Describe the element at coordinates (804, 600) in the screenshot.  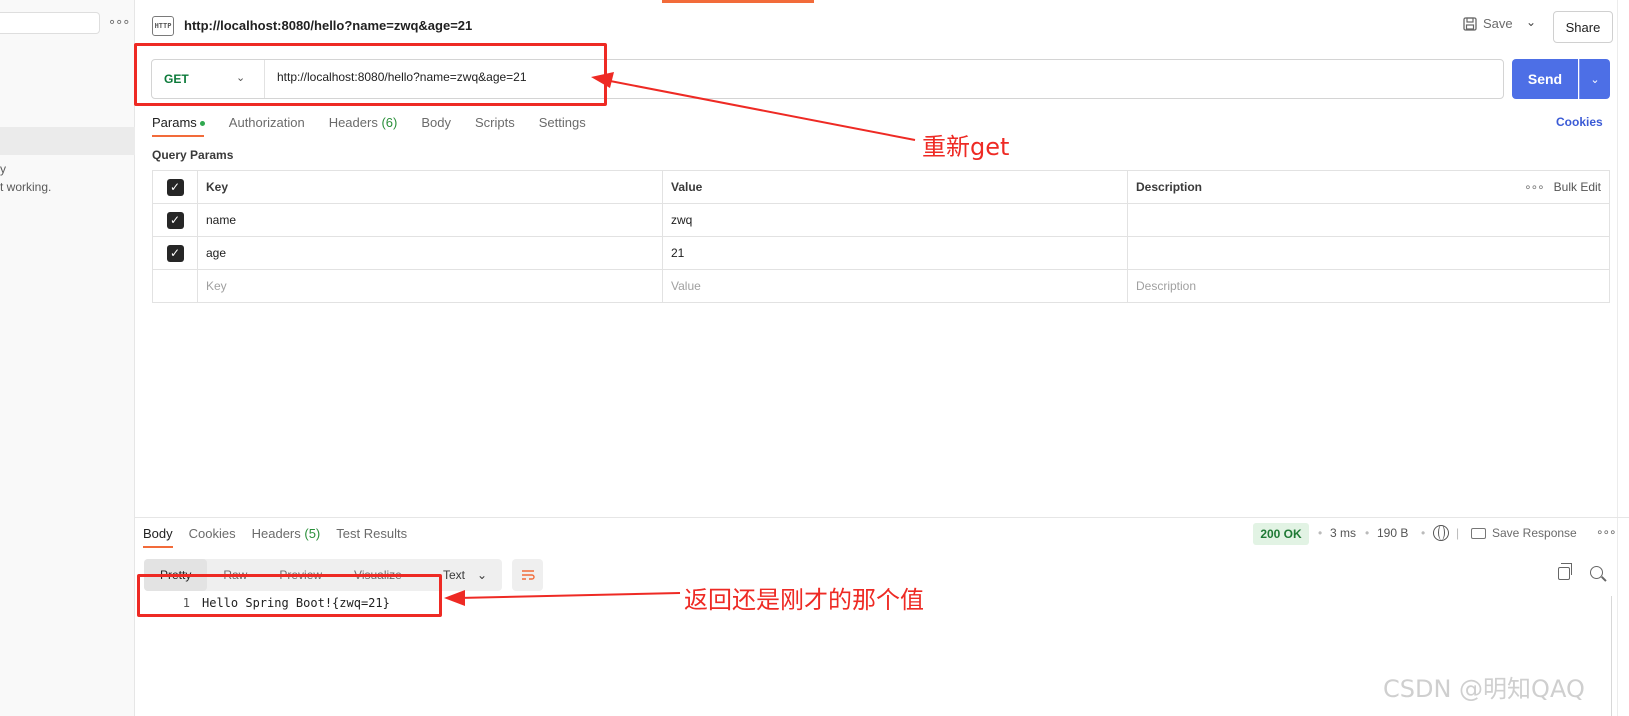
I see `annotation-text-same-value: 返回还是刚才的那个值` at that location.